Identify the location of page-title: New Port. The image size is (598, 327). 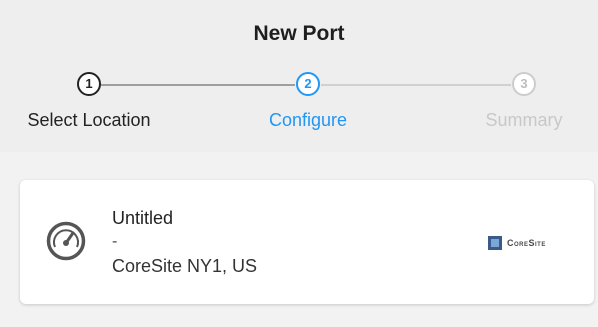
(299, 33).